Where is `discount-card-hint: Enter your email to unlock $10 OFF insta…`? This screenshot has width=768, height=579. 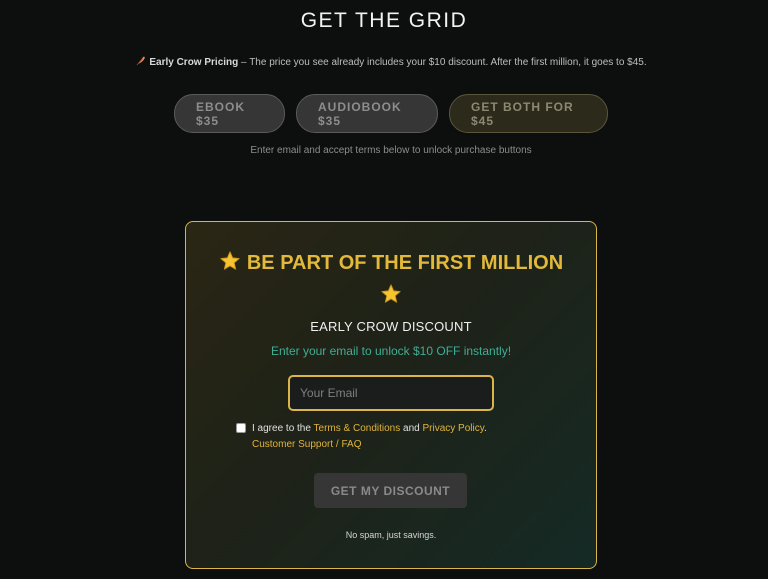 discount-card-hint: Enter your email to unlock $10 OFF insta… is located at coordinates (391, 351).